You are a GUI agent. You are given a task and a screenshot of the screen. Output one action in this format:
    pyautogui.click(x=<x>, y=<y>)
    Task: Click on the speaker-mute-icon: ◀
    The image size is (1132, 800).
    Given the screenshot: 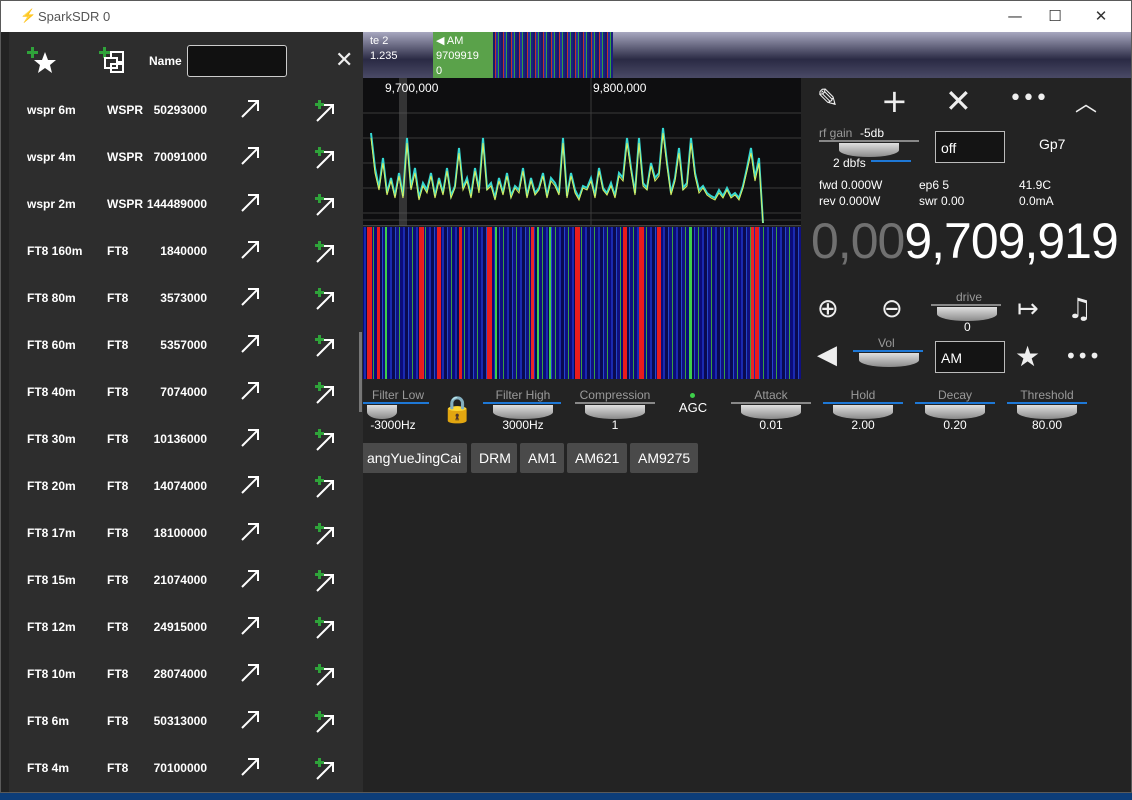 What is the action you would take?
    pyautogui.click(x=827, y=355)
    